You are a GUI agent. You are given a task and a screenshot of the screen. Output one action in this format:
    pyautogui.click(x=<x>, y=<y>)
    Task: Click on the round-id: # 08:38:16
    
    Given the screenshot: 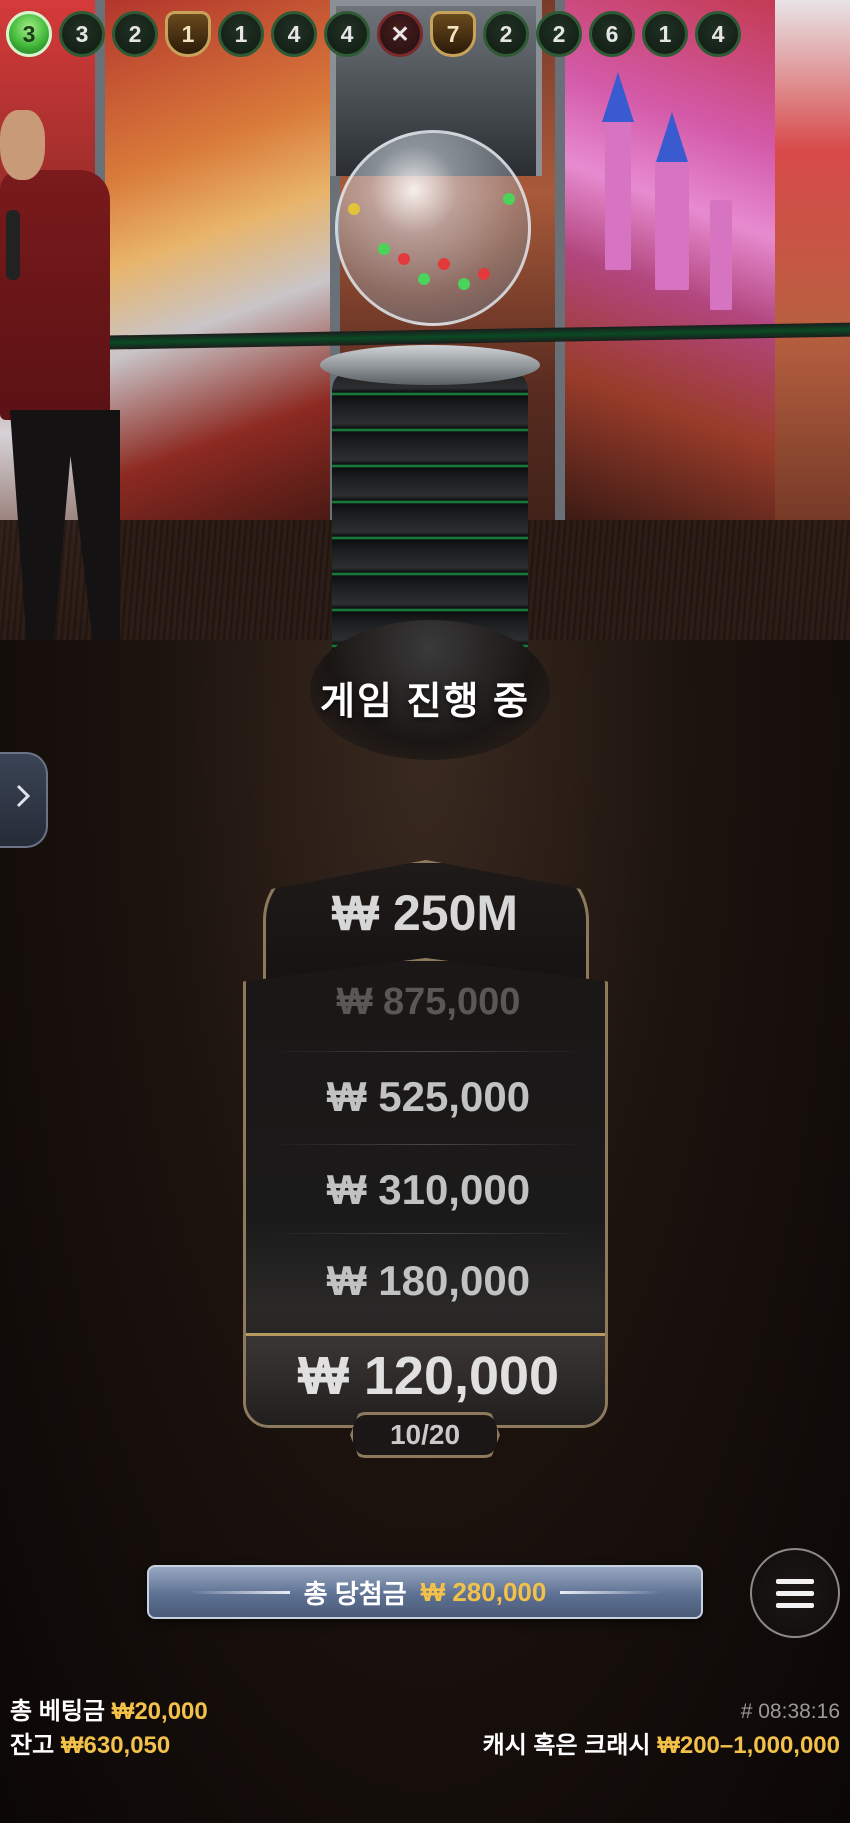 What is the action you would take?
    pyautogui.click(x=790, y=1711)
    